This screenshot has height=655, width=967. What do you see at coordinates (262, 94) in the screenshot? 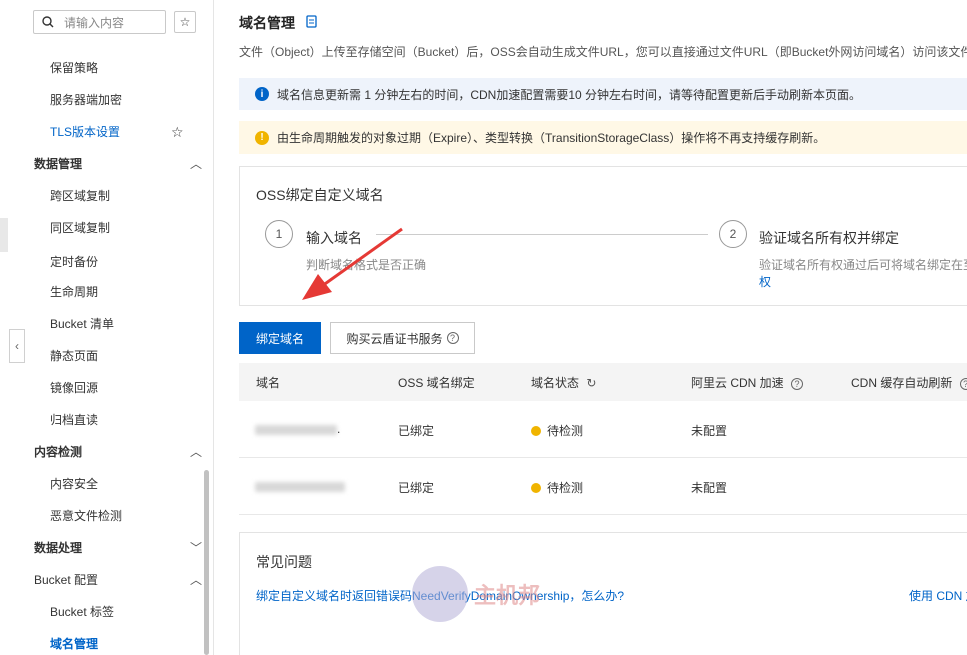
I see `info-icon: i` at bounding box center [262, 94].